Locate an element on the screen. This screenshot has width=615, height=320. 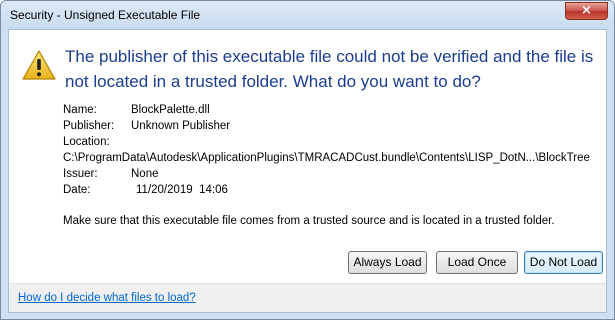
warning-icon is located at coordinates (39, 65).